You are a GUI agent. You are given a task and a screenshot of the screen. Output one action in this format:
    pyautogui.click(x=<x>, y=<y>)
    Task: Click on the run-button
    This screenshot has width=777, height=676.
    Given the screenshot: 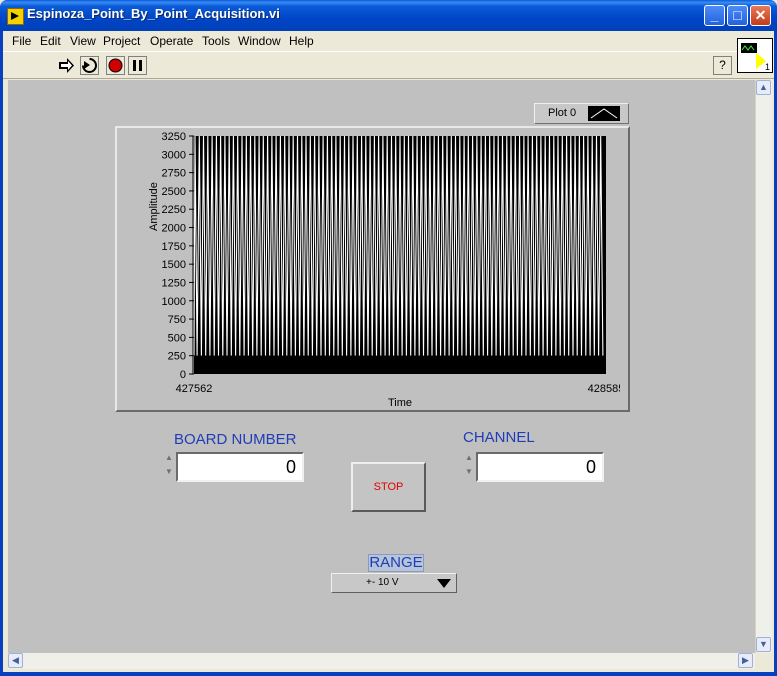 What is the action you would take?
    pyautogui.click(x=66, y=65)
    